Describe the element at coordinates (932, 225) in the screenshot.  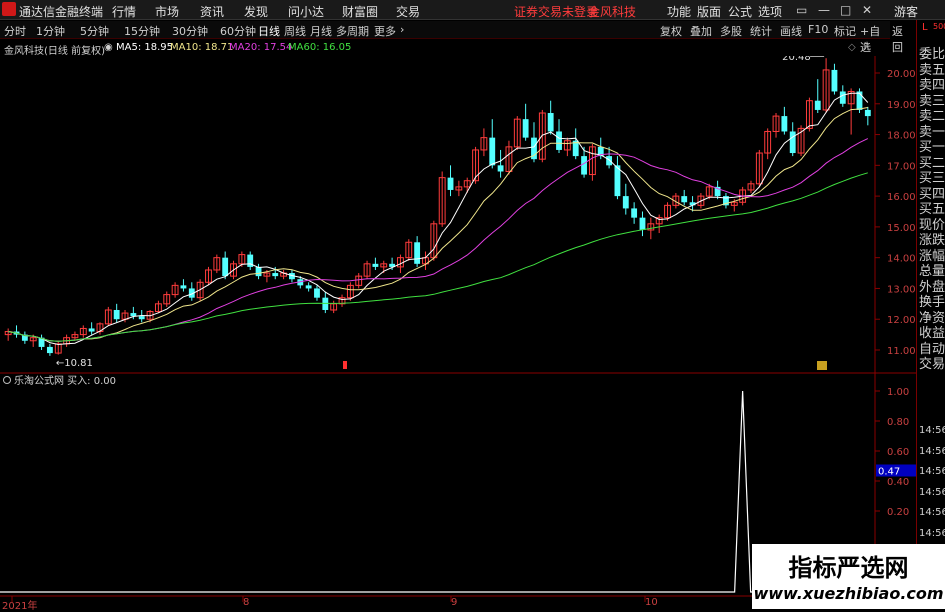
I see `quote-panel-item: 现价` at that location.